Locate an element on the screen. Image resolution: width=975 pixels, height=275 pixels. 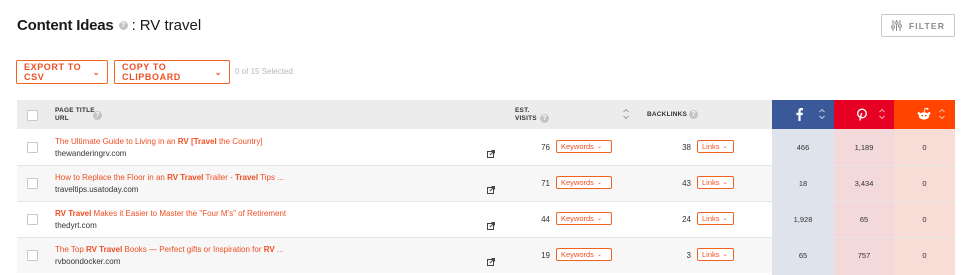
sliders-icon is located at coordinates (896, 25).